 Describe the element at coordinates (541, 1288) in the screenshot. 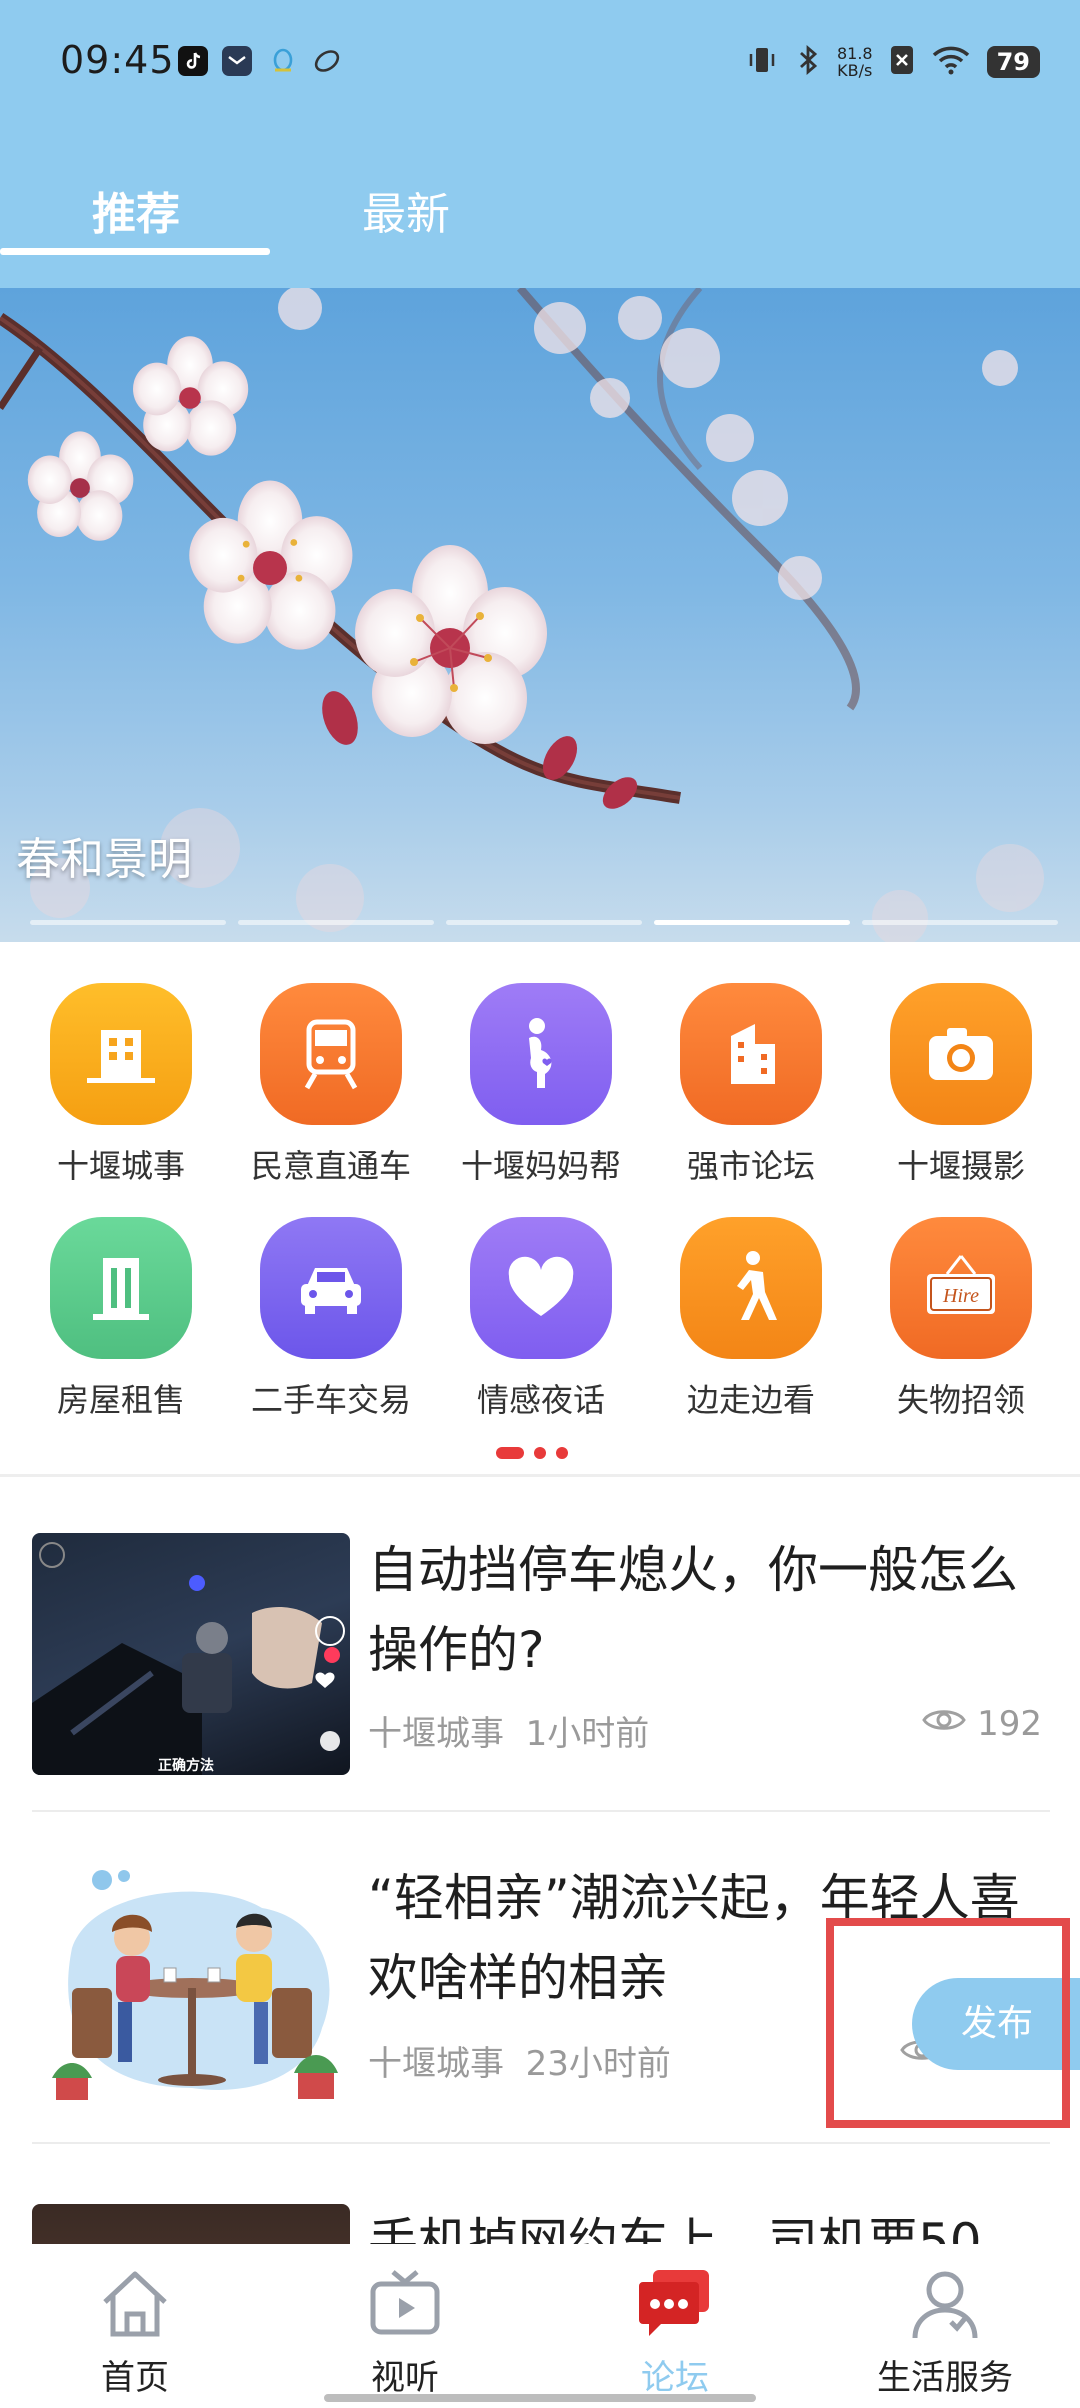

I see `heart-icon` at that location.